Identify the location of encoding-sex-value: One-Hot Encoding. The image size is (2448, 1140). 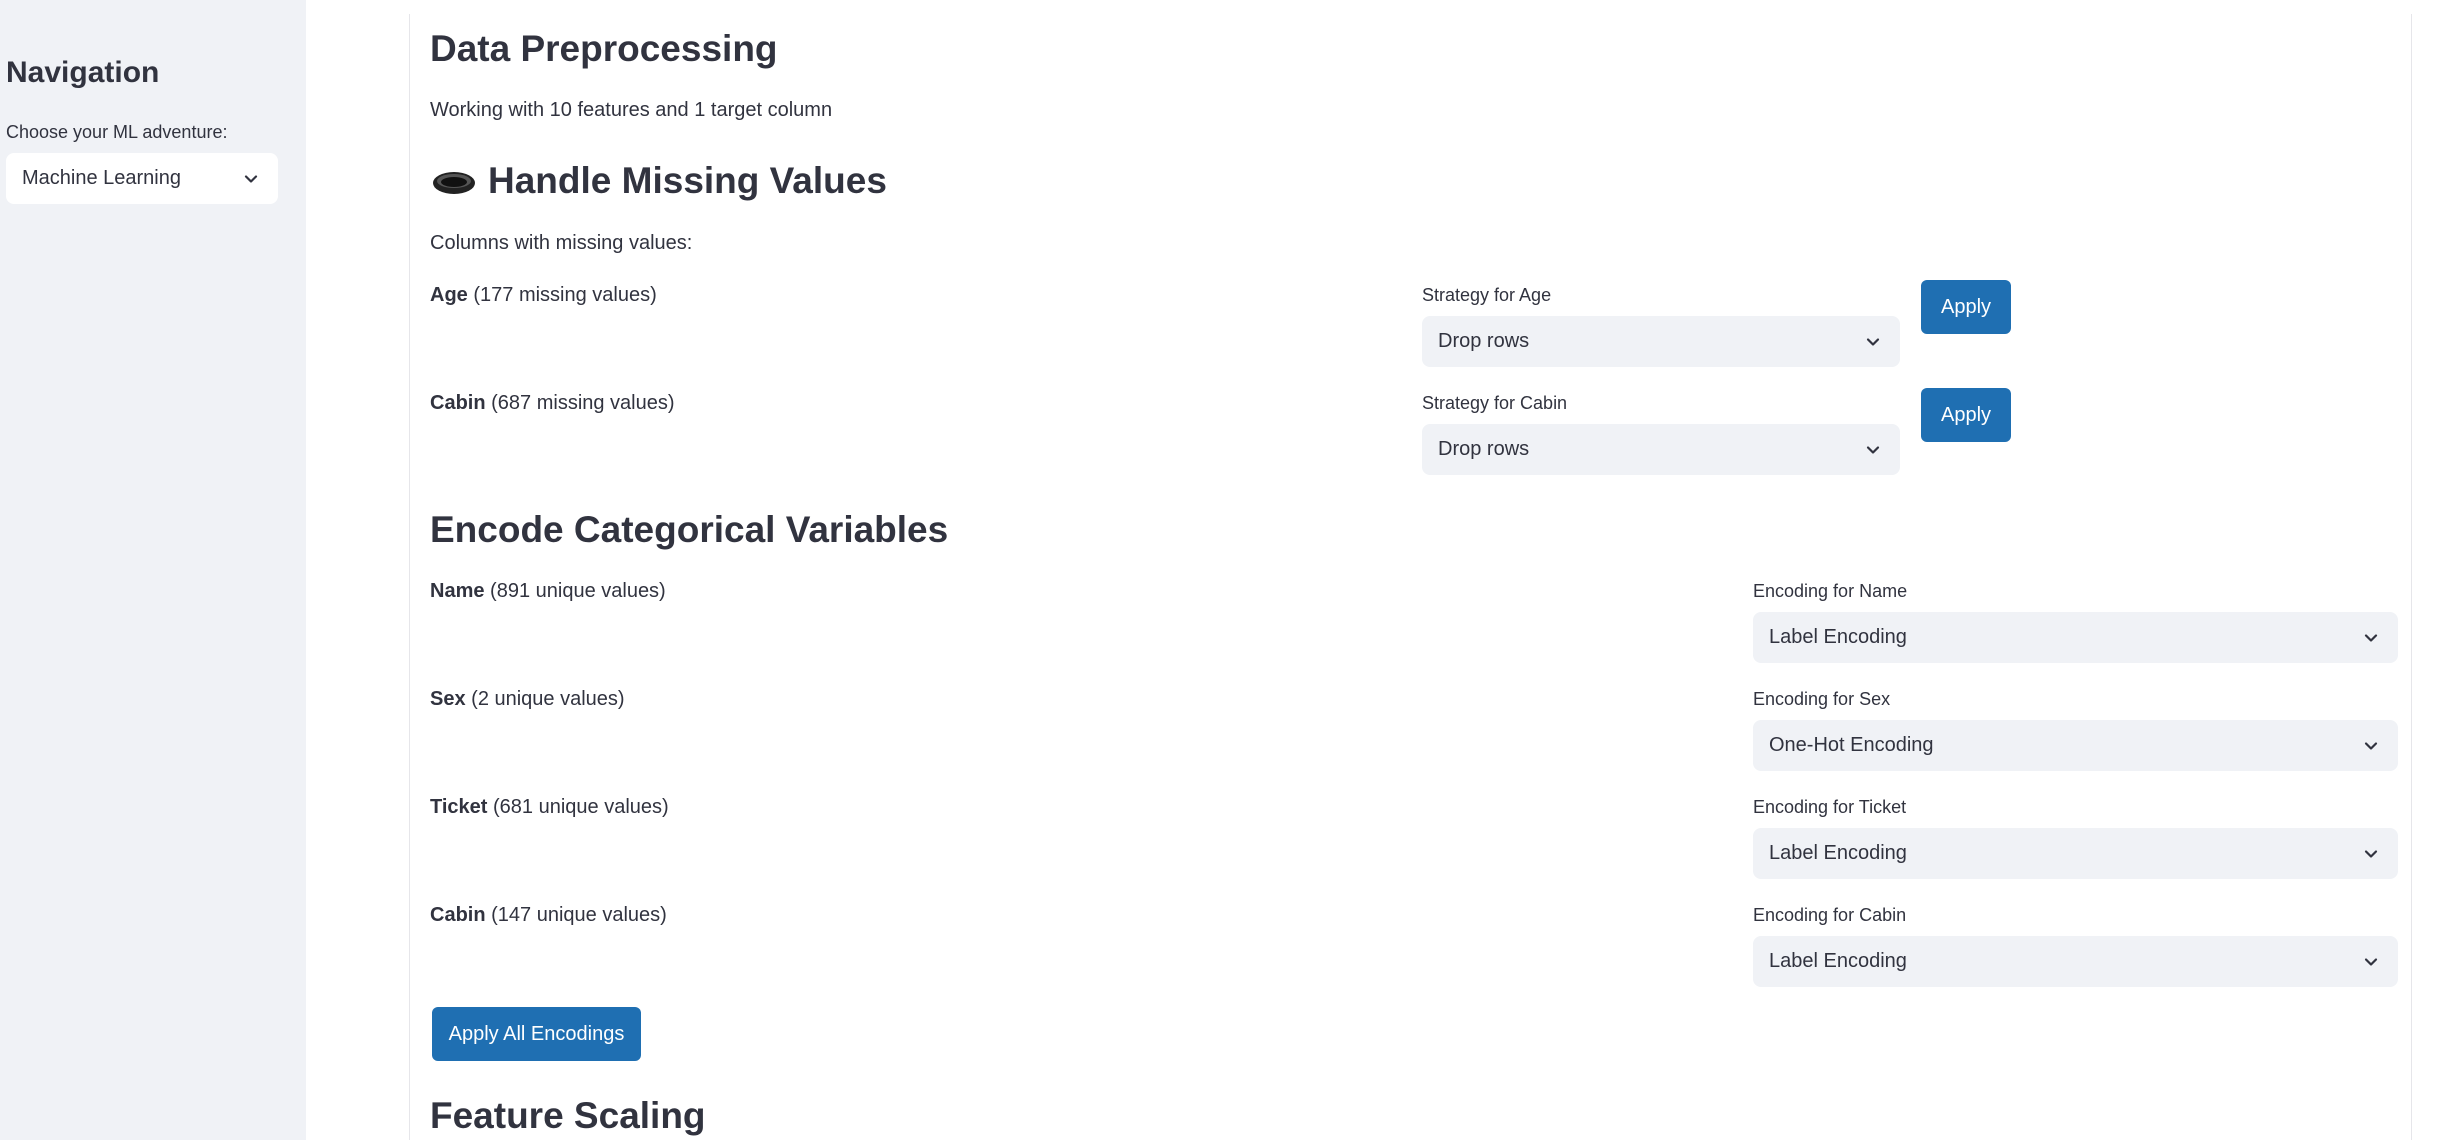
(1851, 745).